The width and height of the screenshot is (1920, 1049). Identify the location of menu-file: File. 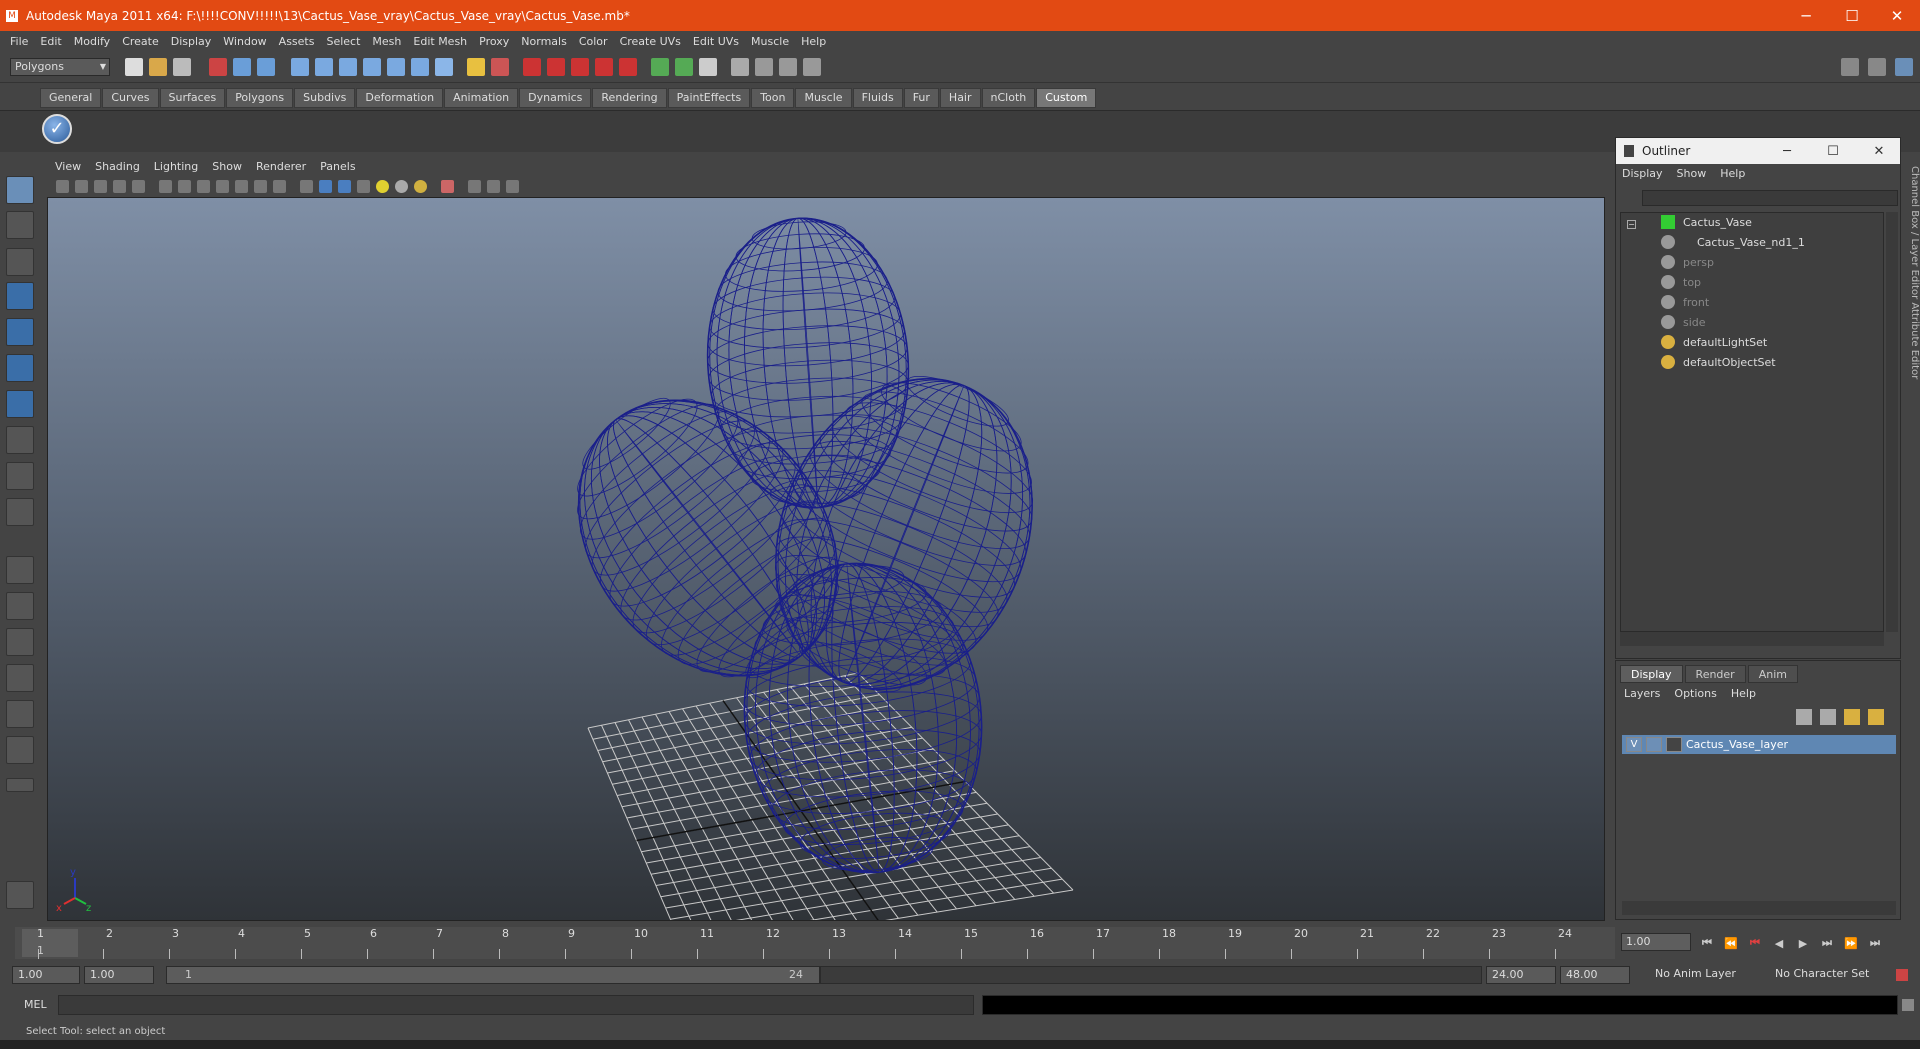
(19, 41).